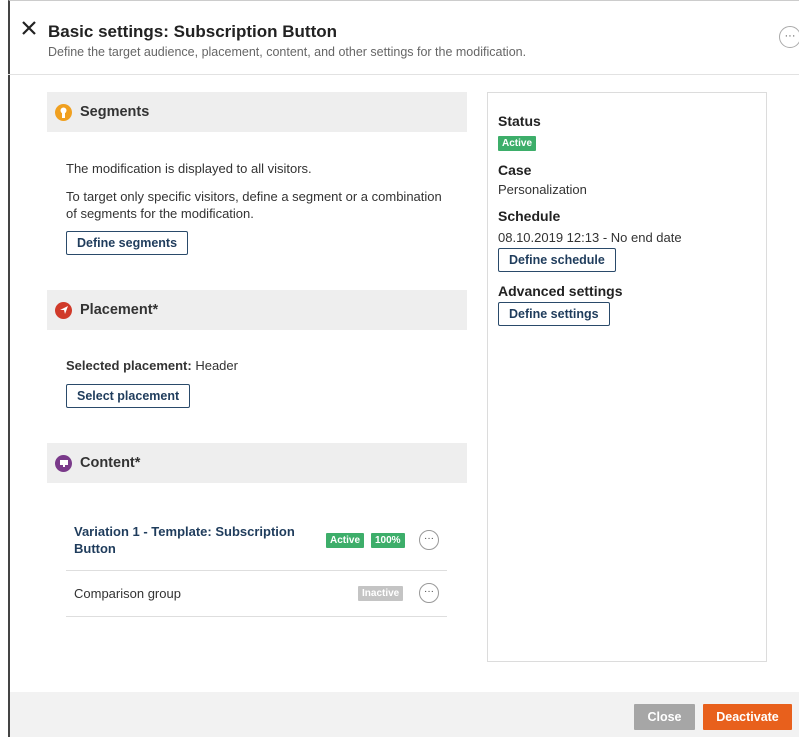 The width and height of the screenshot is (799, 737). What do you see at coordinates (557, 260) in the screenshot?
I see `define-schedule-button: Define schedule` at bounding box center [557, 260].